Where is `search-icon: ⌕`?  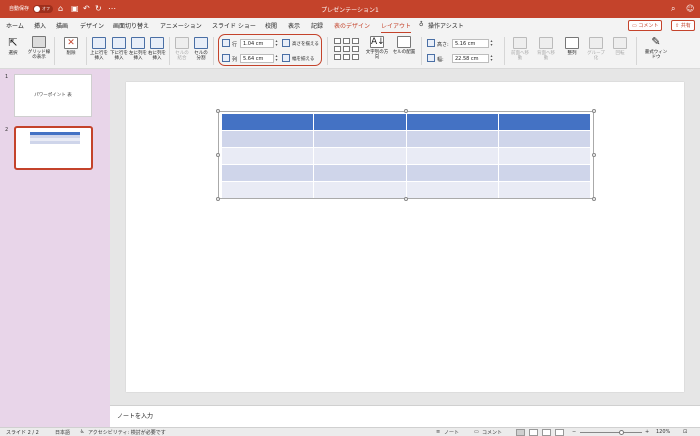 search-icon: ⌕ is located at coordinates (673, 8).